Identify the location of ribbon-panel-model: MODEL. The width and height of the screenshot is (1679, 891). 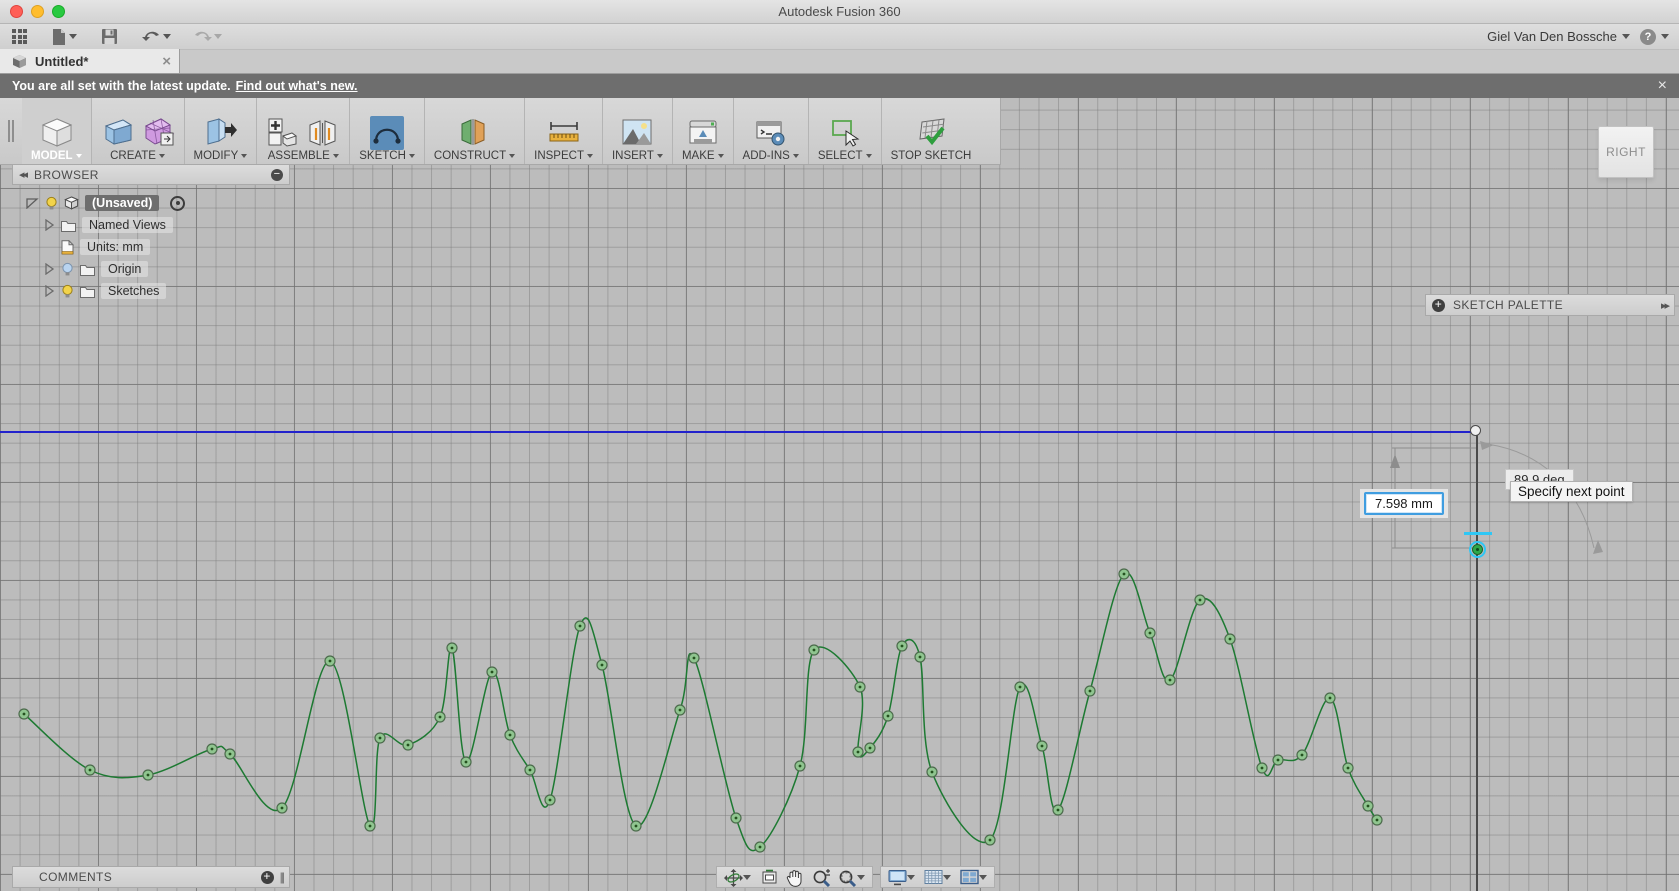
(57, 131).